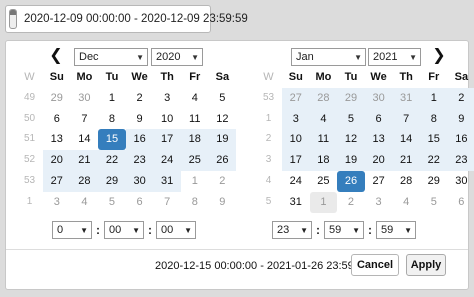  Describe the element at coordinates (72, 230) in the screenshot. I see `start-hour-select: 0 ▼` at that location.